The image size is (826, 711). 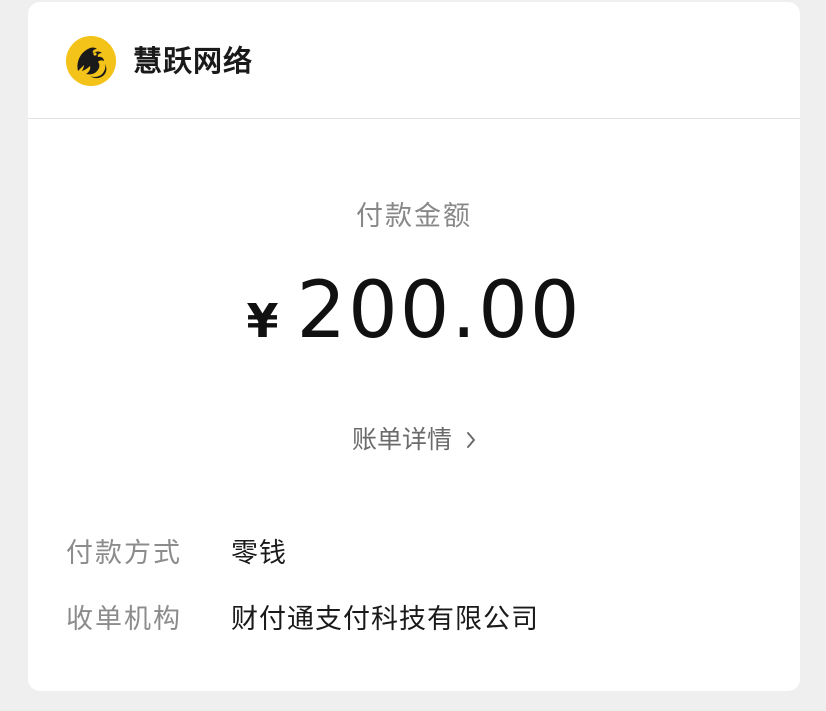 I want to click on merchant-name: 慧跃网络, so click(x=193, y=61).